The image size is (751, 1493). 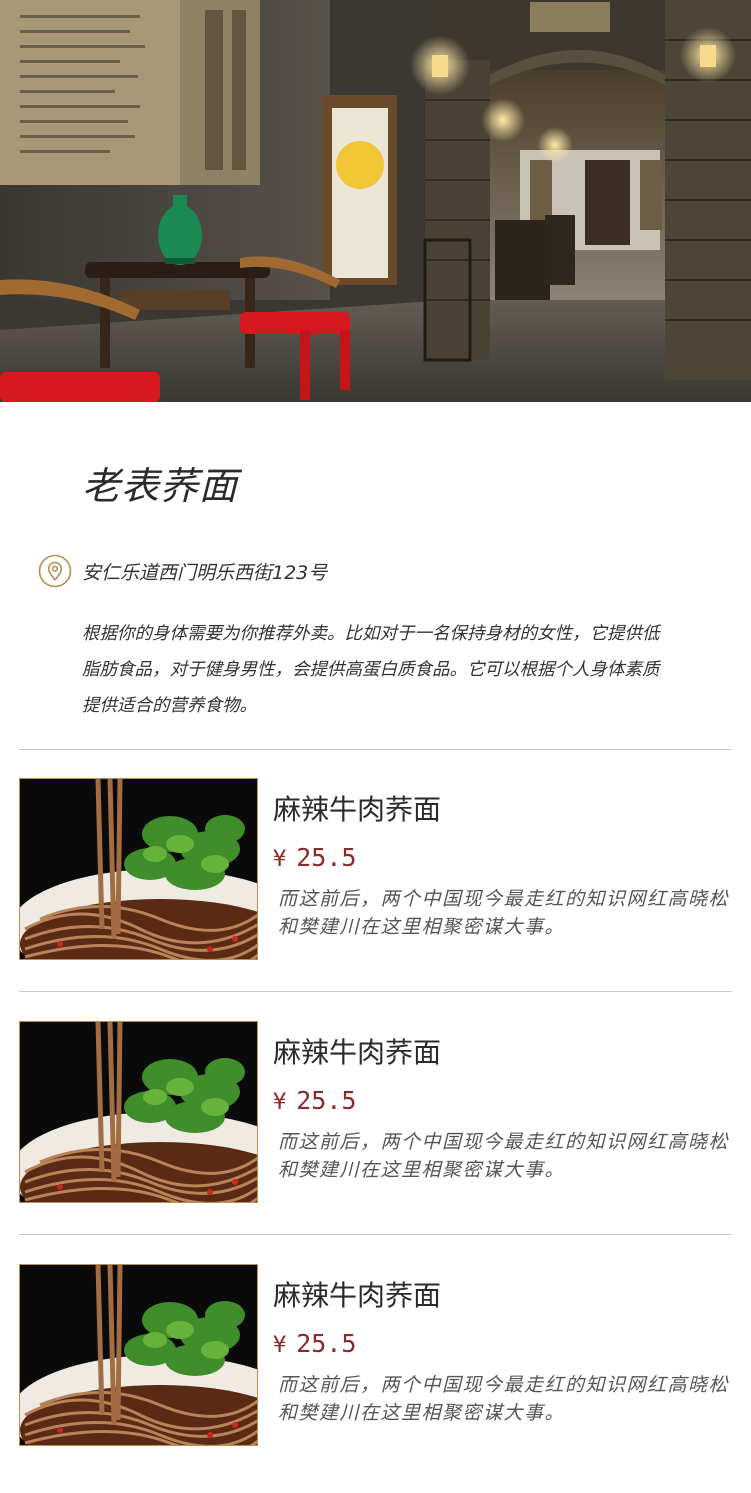 I want to click on address-row: 安仁乐道西门明乐西街123号, so click(x=182, y=571).